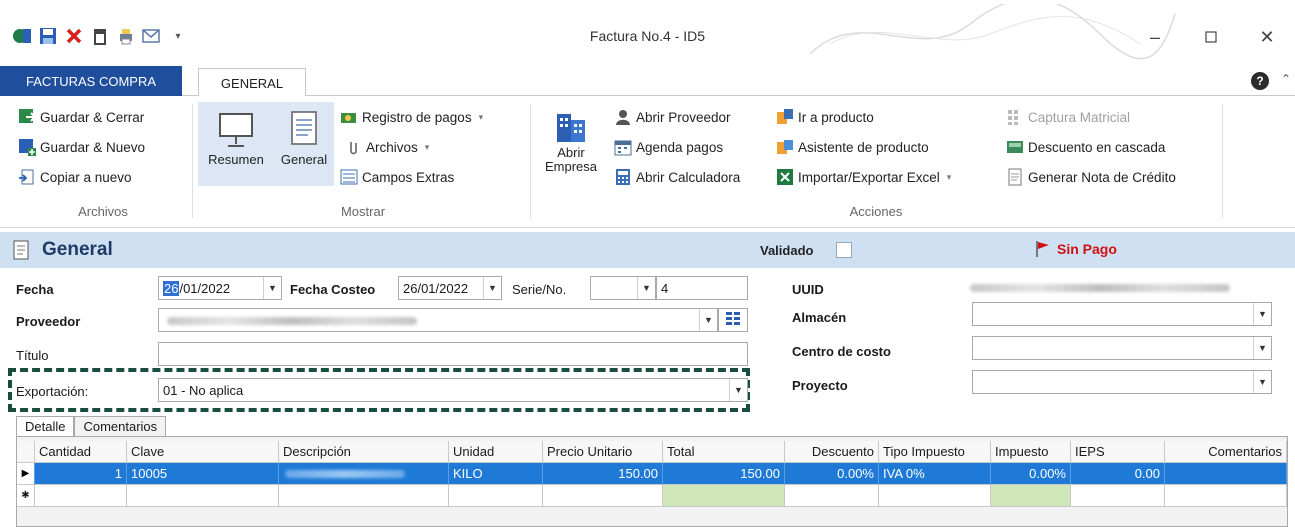  Describe the element at coordinates (345, 474) in the screenshot. I see `descripcion-redacted` at that location.